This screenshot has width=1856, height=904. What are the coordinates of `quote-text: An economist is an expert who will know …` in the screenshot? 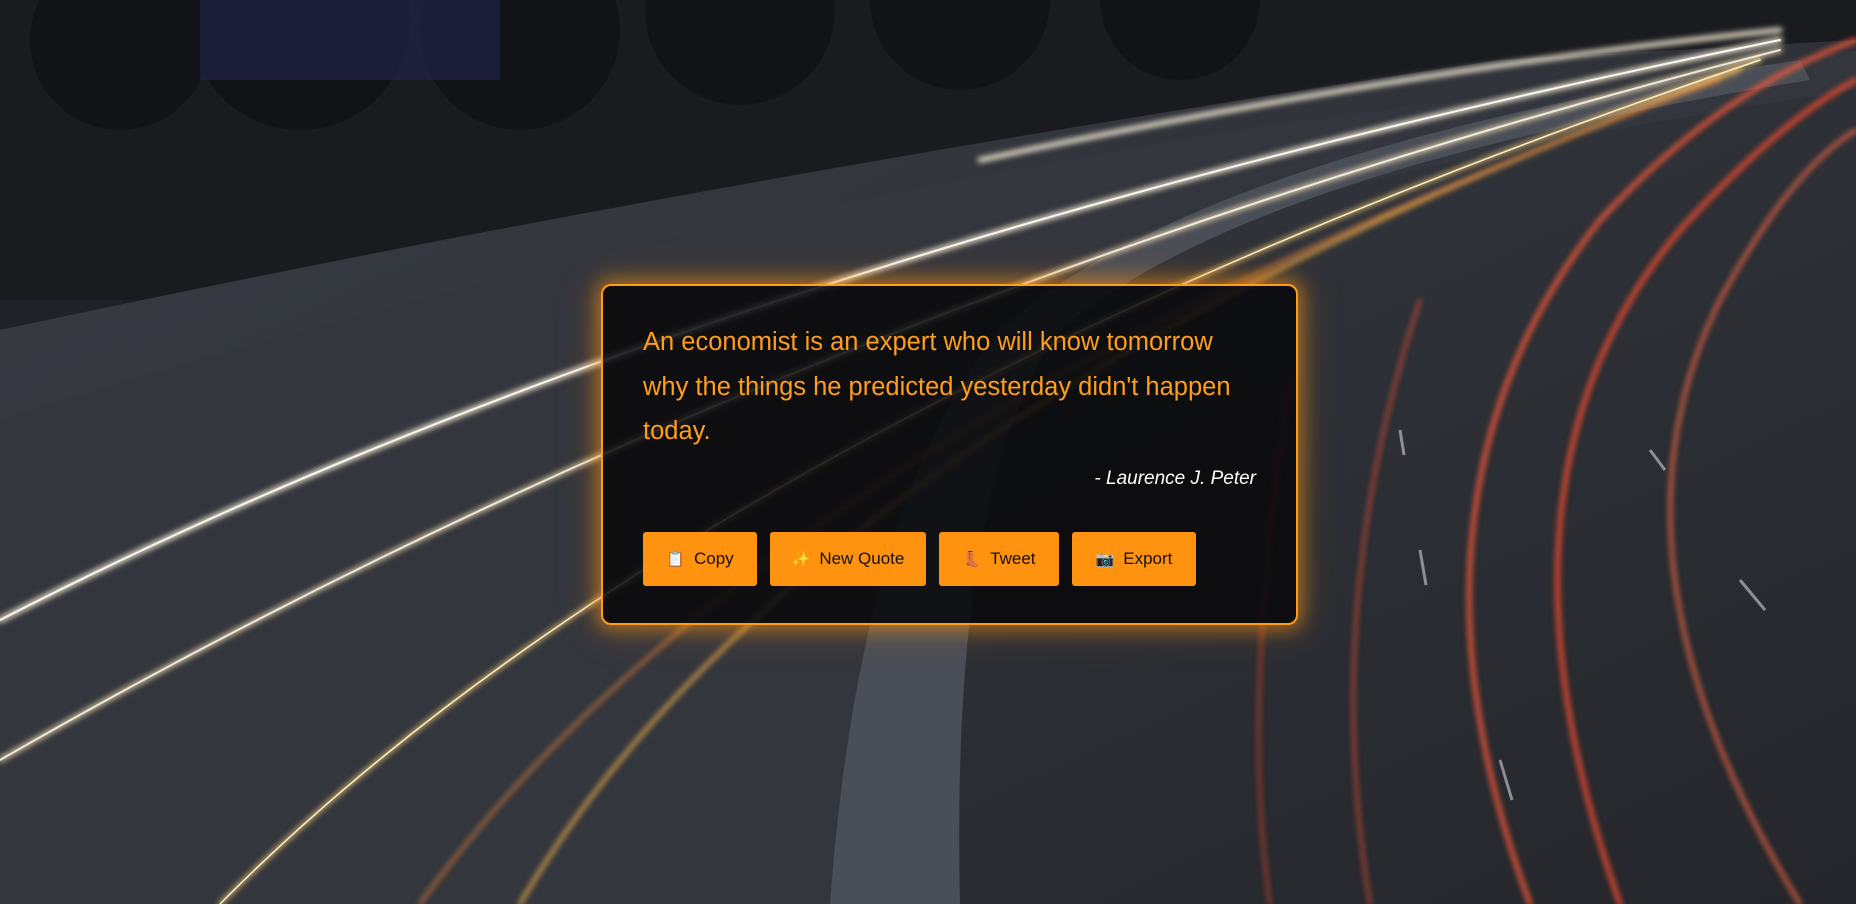 It's located at (937, 386).